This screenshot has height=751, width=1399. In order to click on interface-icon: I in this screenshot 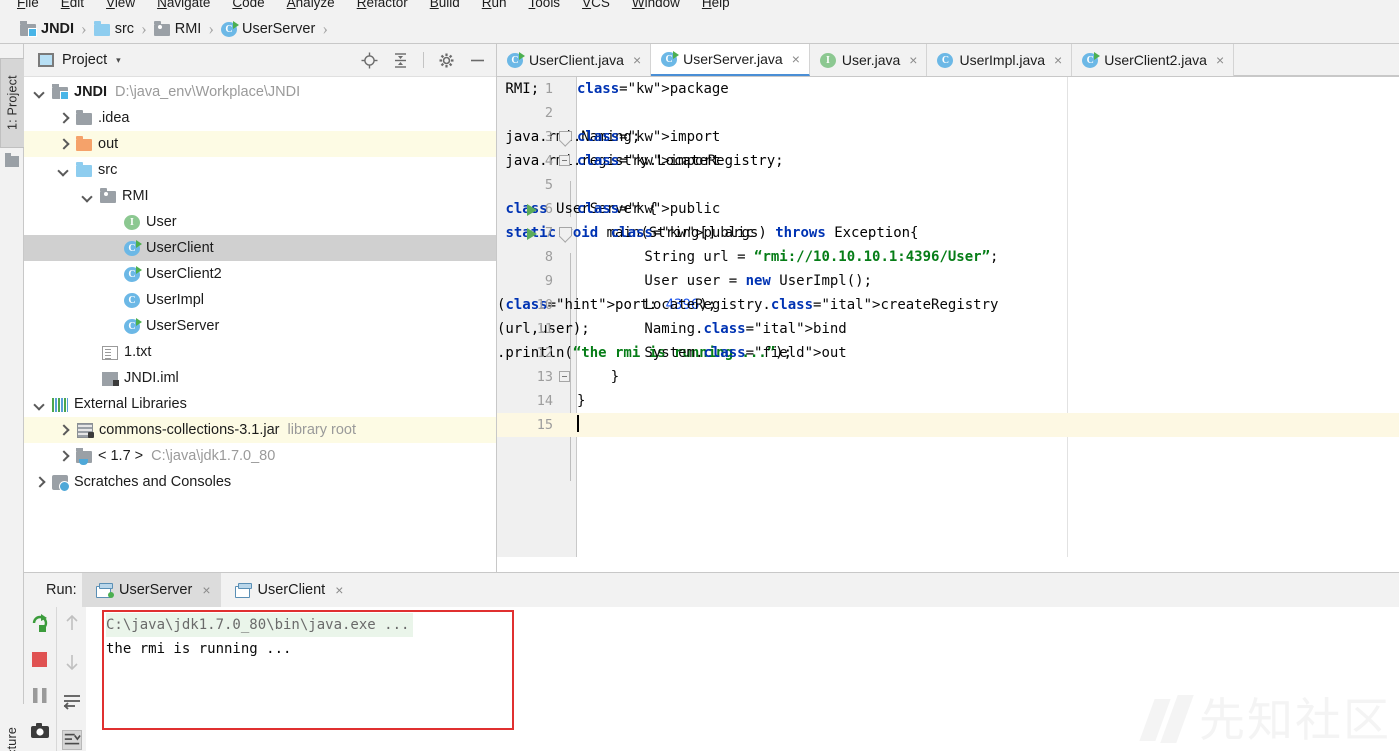, I will do `click(132, 222)`.